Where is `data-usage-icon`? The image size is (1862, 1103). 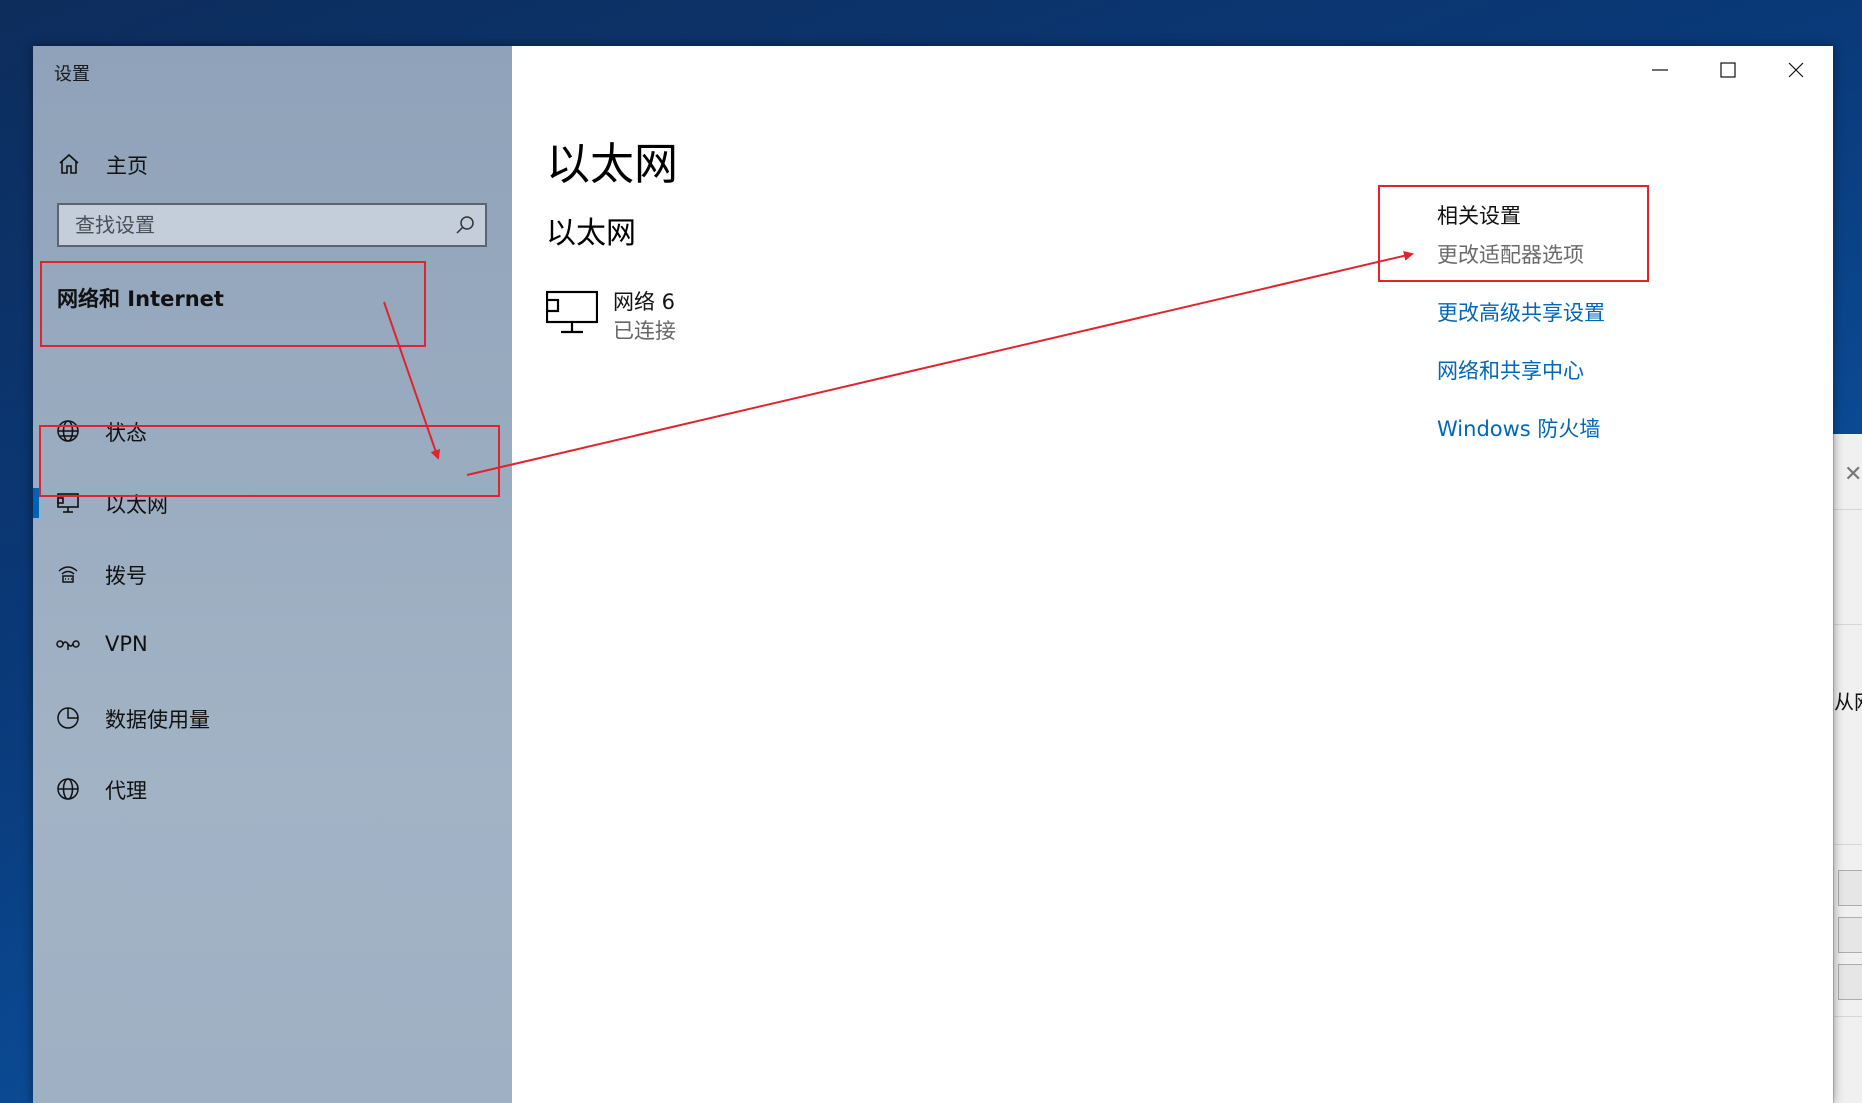 data-usage-icon is located at coordinates (68, 718).